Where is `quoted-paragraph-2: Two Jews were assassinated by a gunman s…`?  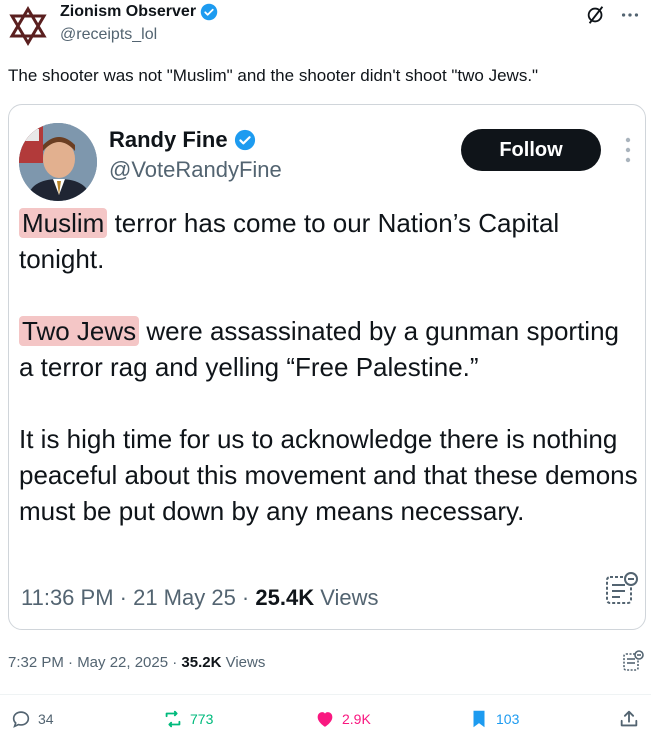 quoted-paragraph-2: Two Jews were assassinated by a gunman s… is located at coordinates (329, 349).